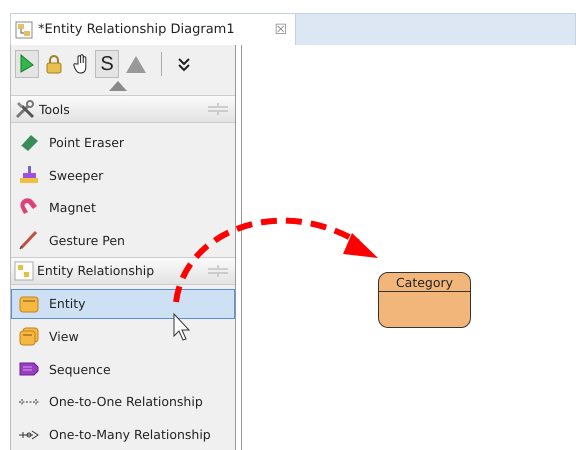 The image size is (576, 450). Describe the element at coordinates (25, 109) in the screenshot. I see `tools-icon` at that location.